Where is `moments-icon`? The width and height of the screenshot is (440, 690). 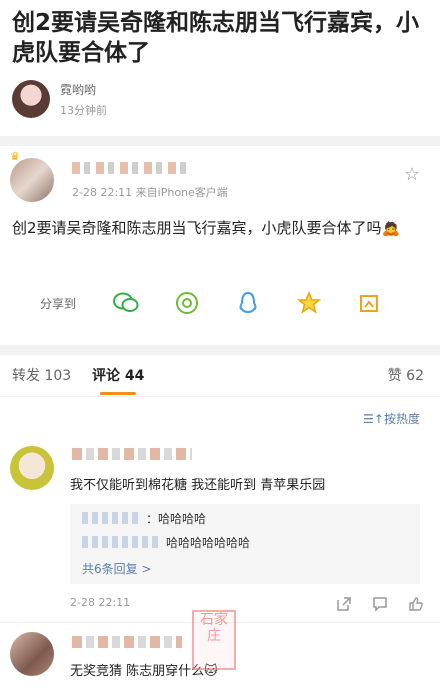
moments-icon is located at coordinates (187, 303).